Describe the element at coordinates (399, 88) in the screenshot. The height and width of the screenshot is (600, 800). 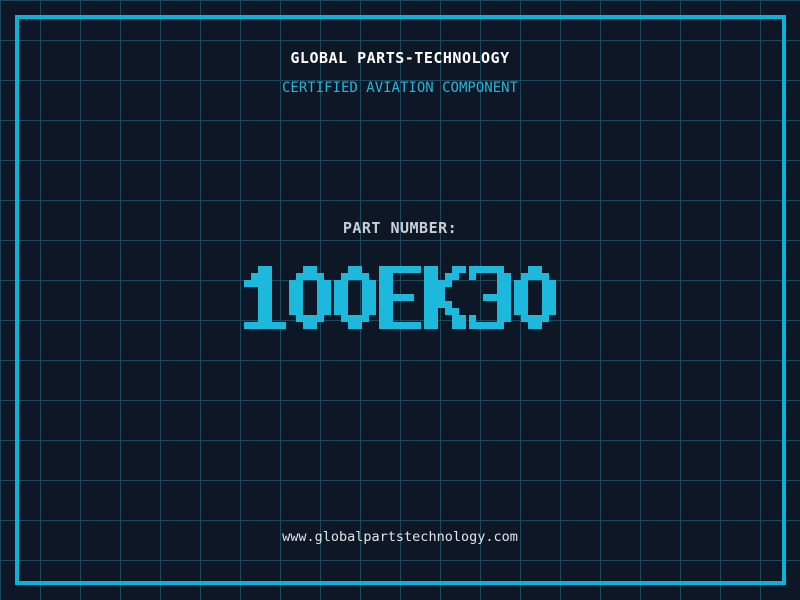
I see `certification-tagline: CERTIFIED AVIATION COMPONENT` at that location.